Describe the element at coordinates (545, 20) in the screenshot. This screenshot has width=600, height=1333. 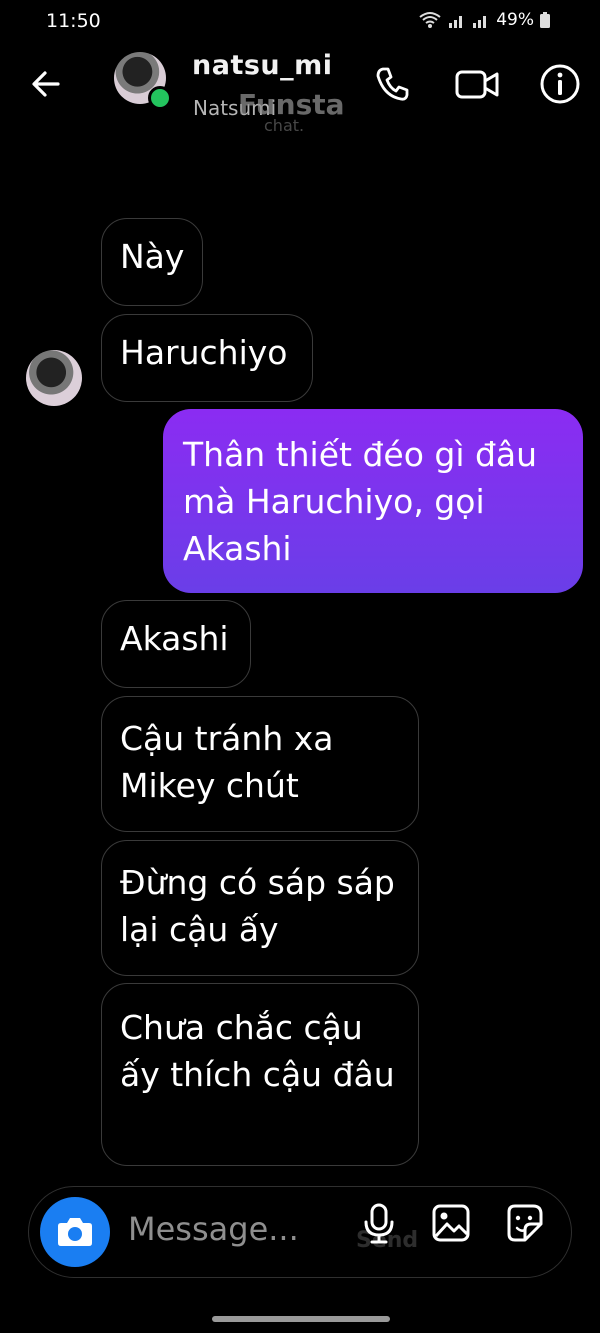
I see `battery-icon` at that location.